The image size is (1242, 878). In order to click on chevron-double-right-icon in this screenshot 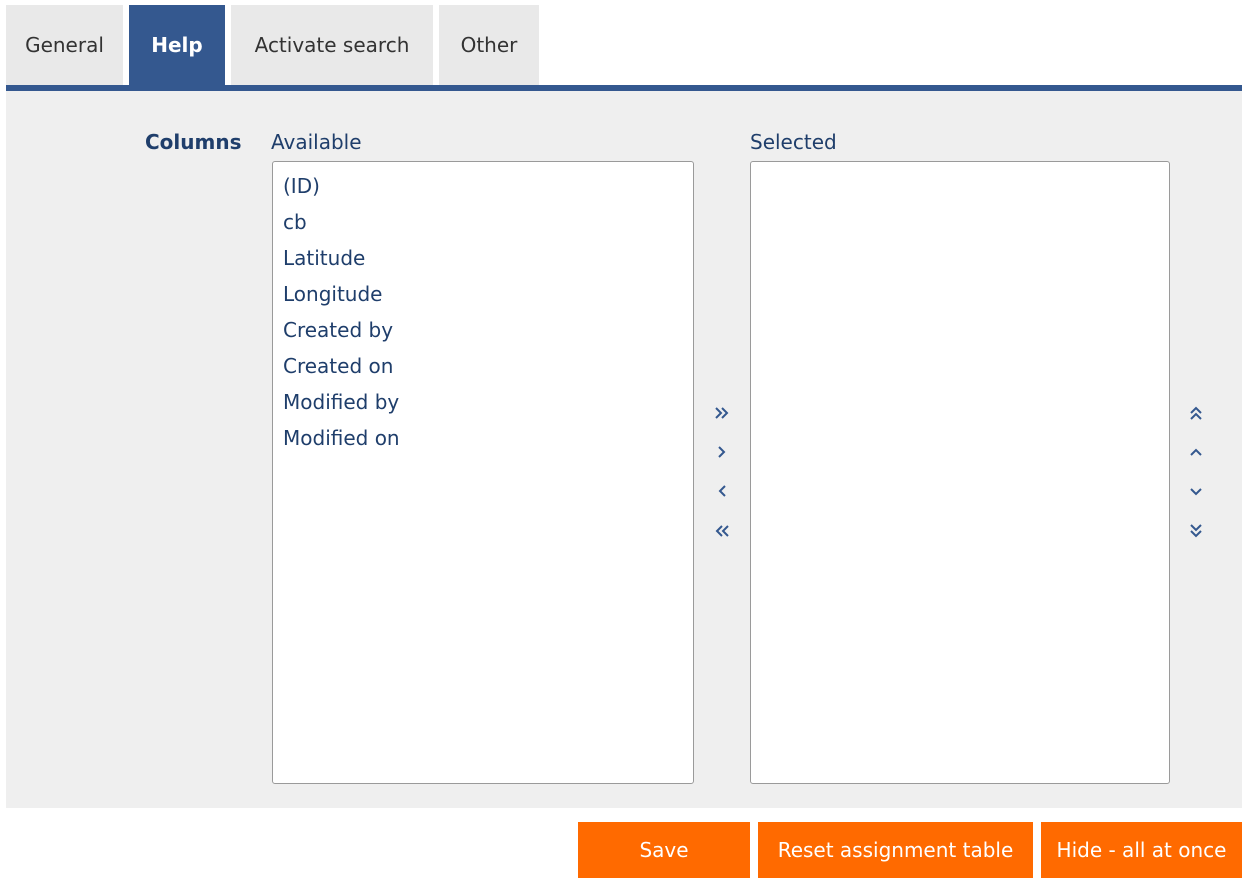, I will do `click(722, 413)`.